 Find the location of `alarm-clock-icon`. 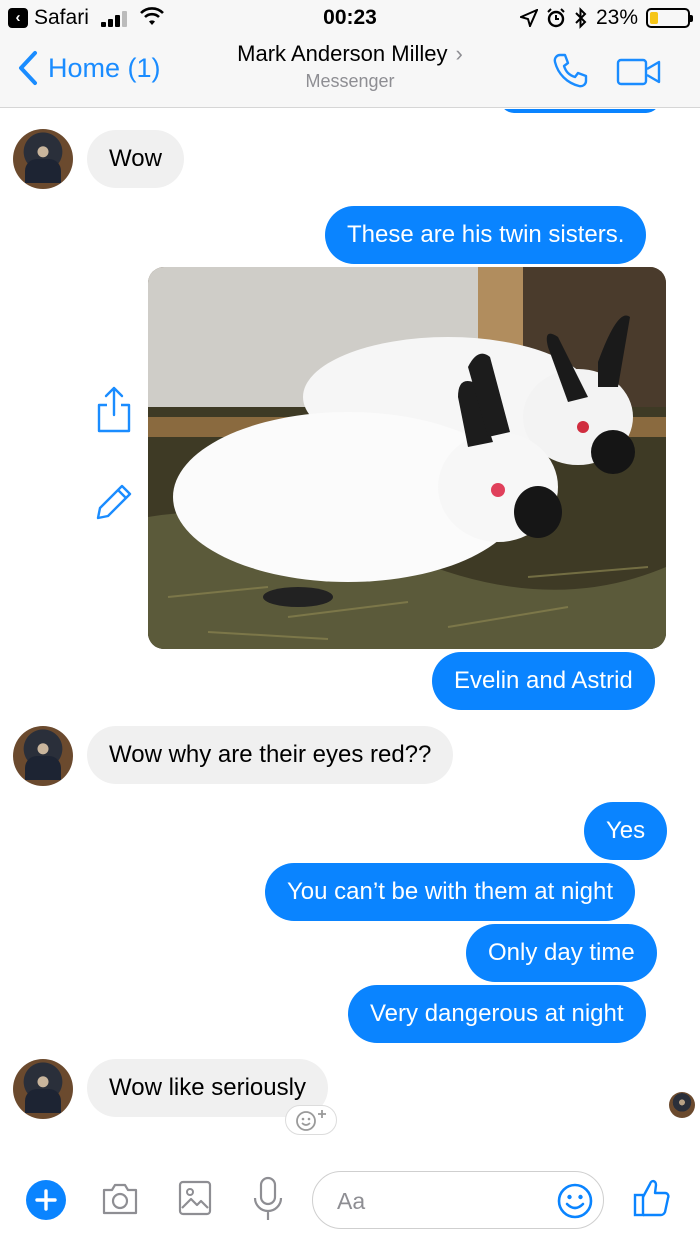

alarm-clock-icon is located at coordinates (556, 18).